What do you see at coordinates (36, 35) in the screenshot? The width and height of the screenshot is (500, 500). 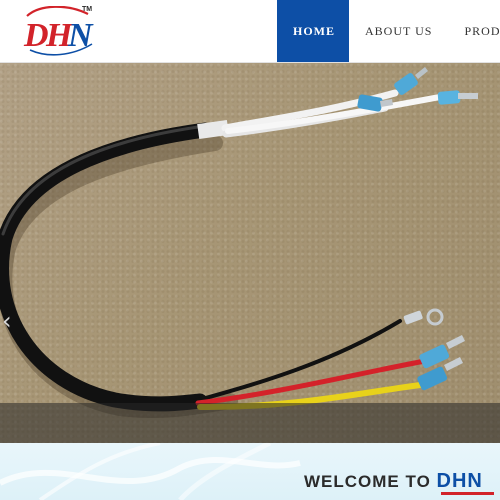 I see `svg-text: D` at bounding box center [36, 35].